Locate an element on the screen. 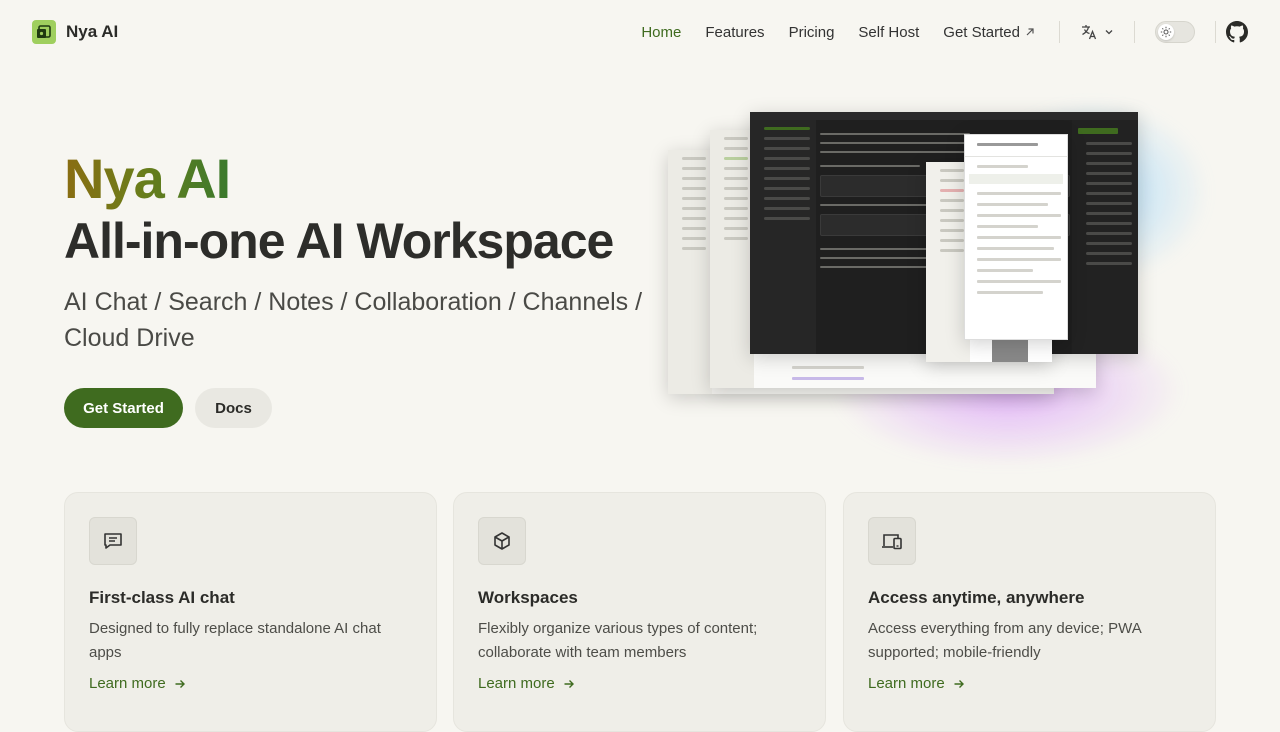  nav-get-started: Get Started is located at coordinates (989, 32).